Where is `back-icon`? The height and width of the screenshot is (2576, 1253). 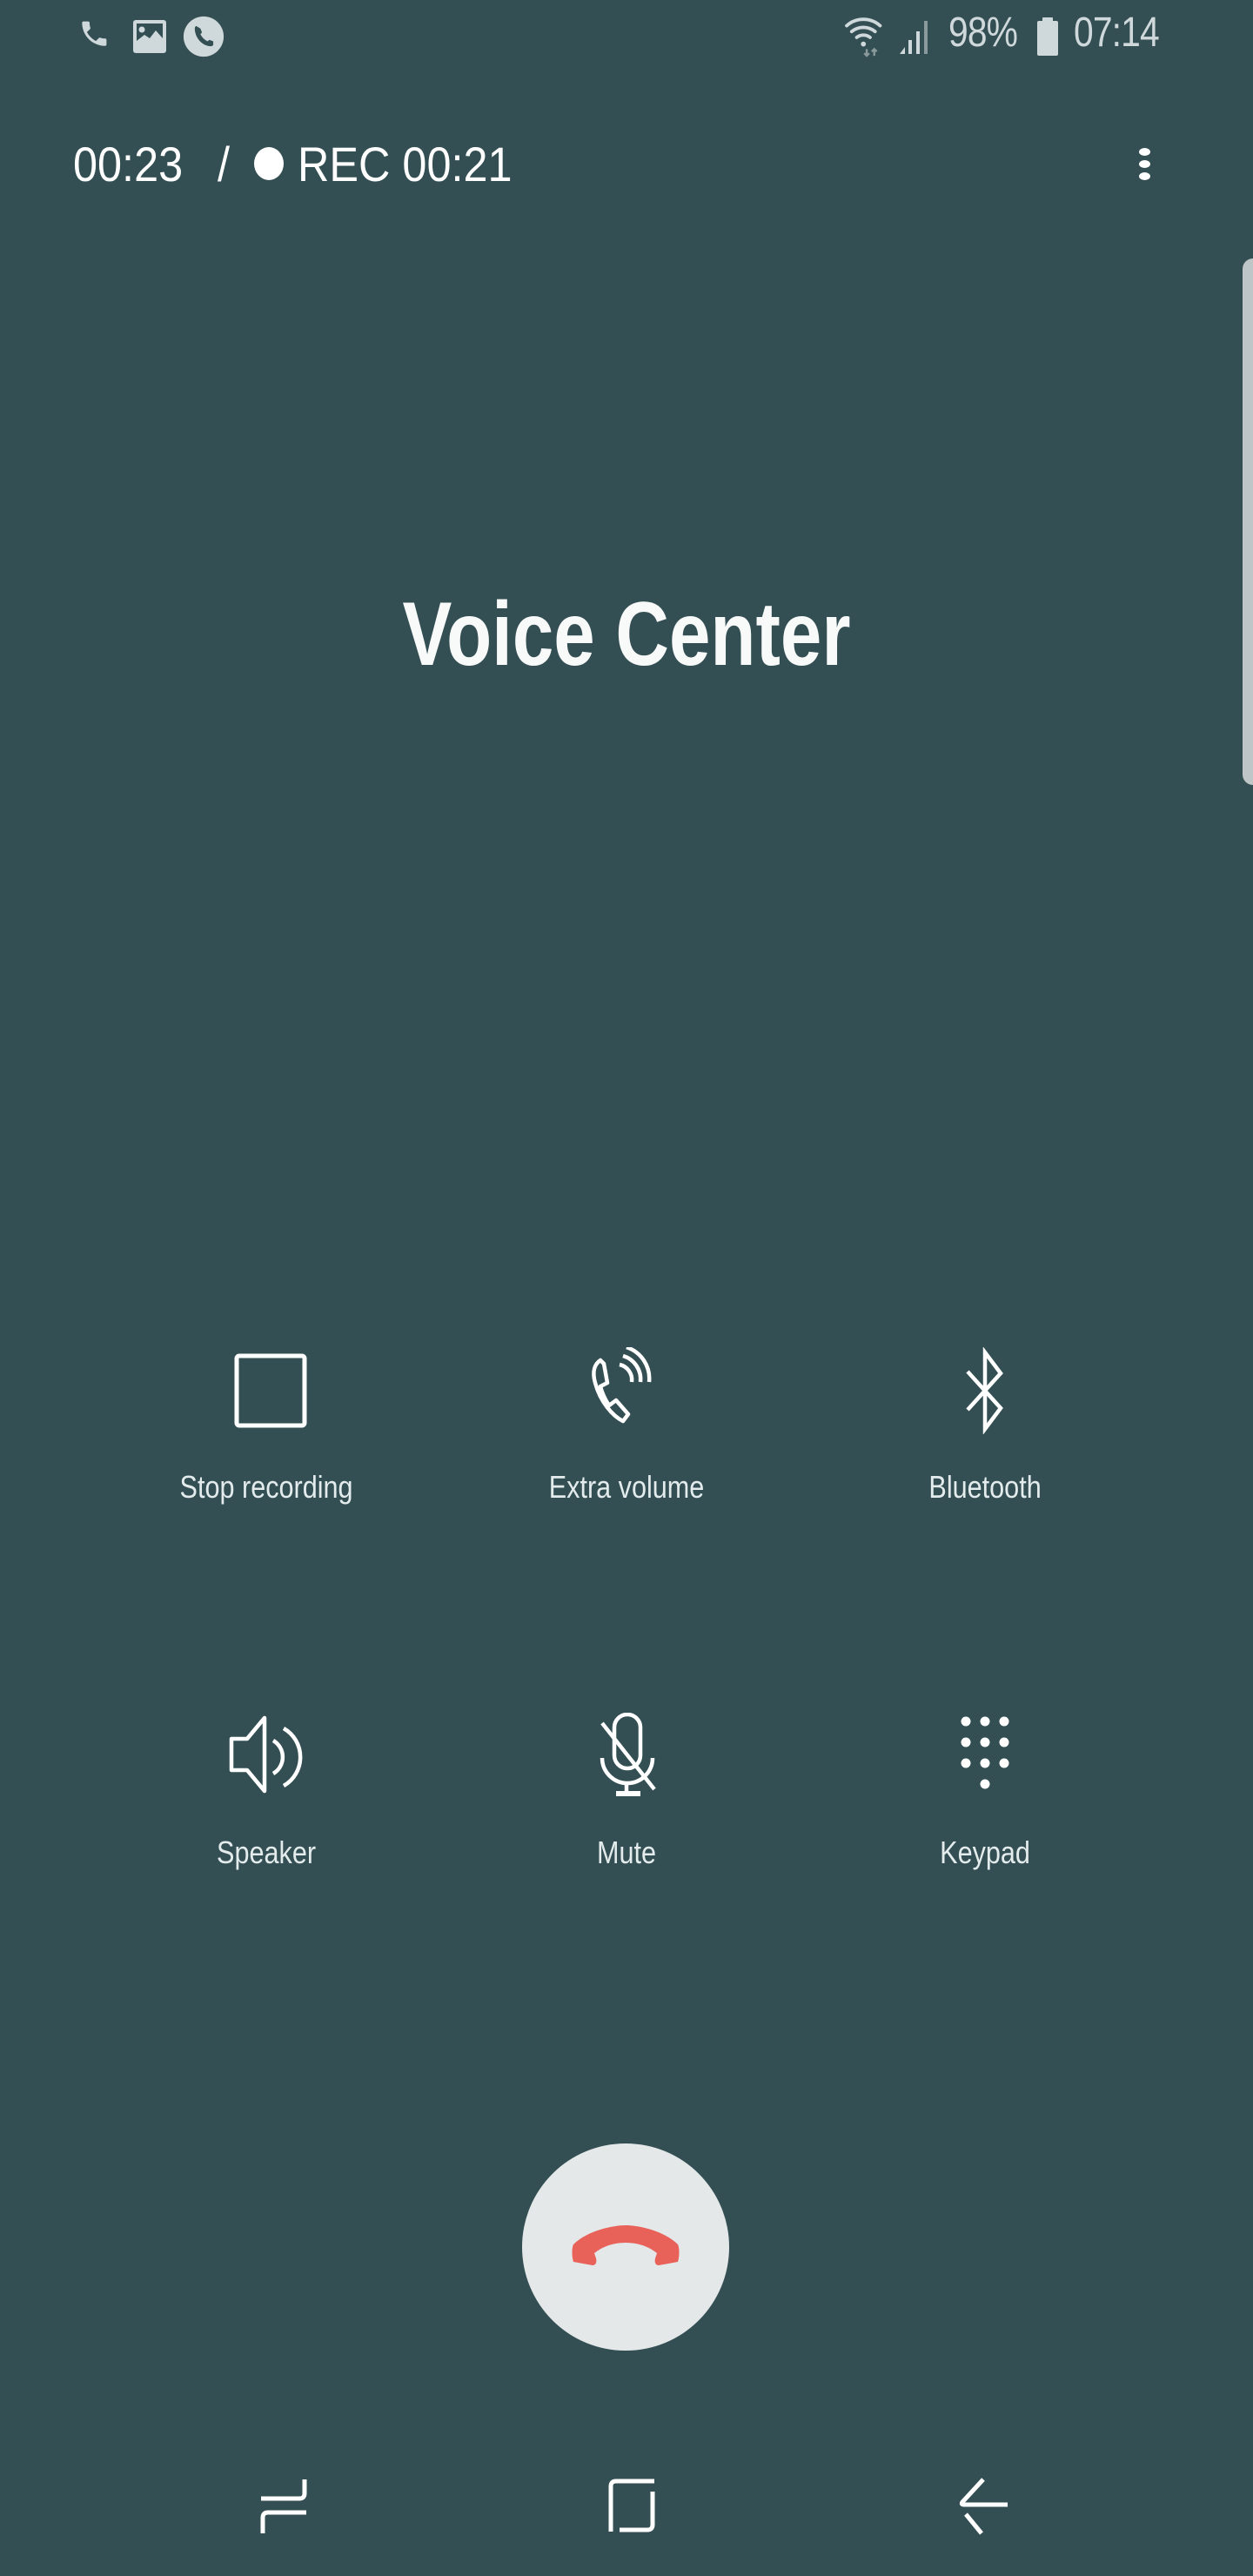
back-icon is located at coordinates (983, 2506).